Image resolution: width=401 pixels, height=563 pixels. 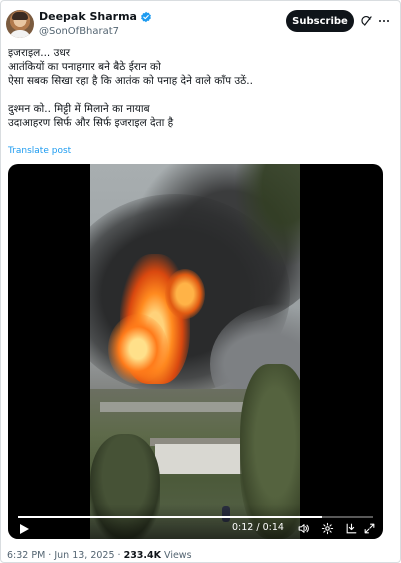 I want to click on download-icon, so click(x=351, y=528).